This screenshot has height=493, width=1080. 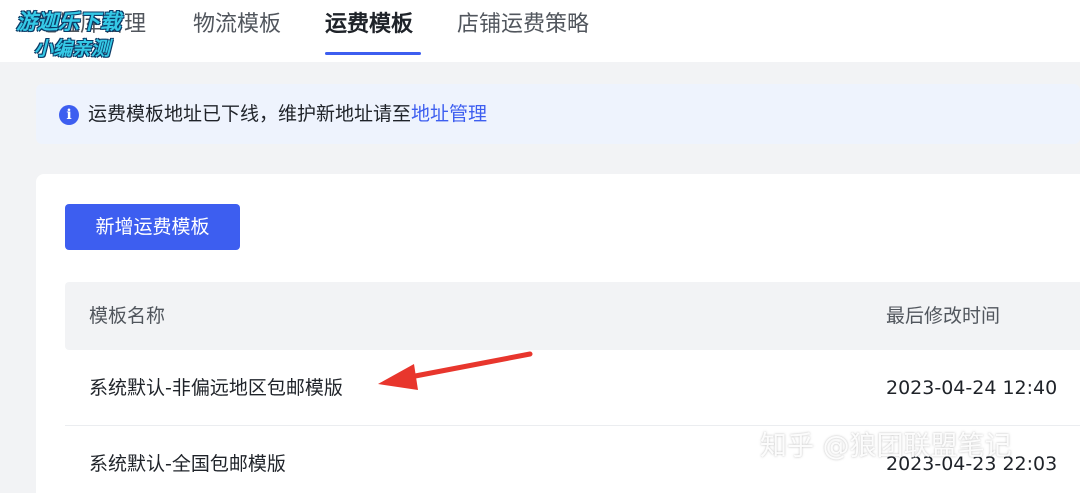 I want to click on info-notice: i 运费模板地址已下线，维护新地址请至地址管理, so click(x=558, y=114).